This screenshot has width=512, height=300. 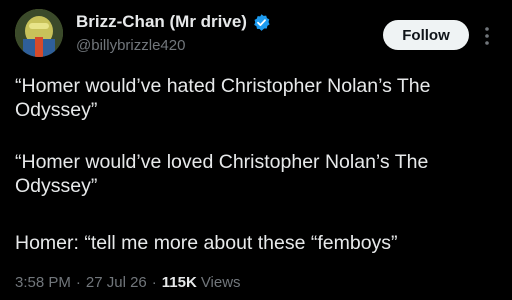 What do you see at coordinates (116, 282) in the screenshot?
I see `tweet-date: 27 Jul 26` at bounding box center [116, 282].